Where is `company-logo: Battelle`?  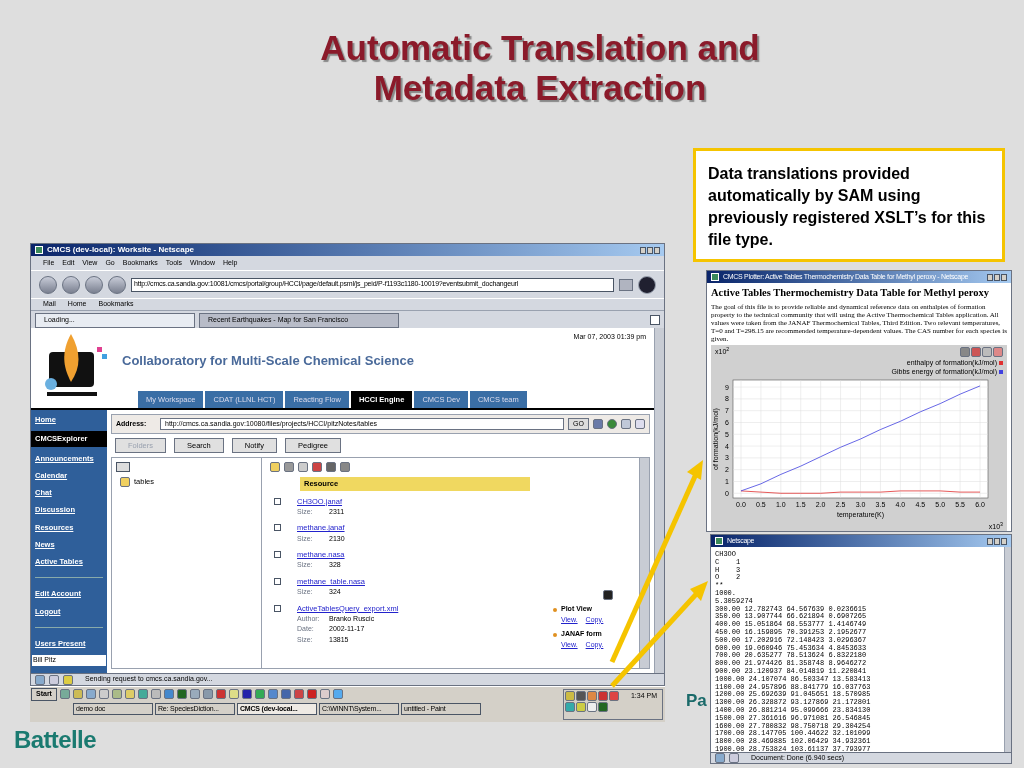
company-logo: Battelle is located at coordinates (55, 740).